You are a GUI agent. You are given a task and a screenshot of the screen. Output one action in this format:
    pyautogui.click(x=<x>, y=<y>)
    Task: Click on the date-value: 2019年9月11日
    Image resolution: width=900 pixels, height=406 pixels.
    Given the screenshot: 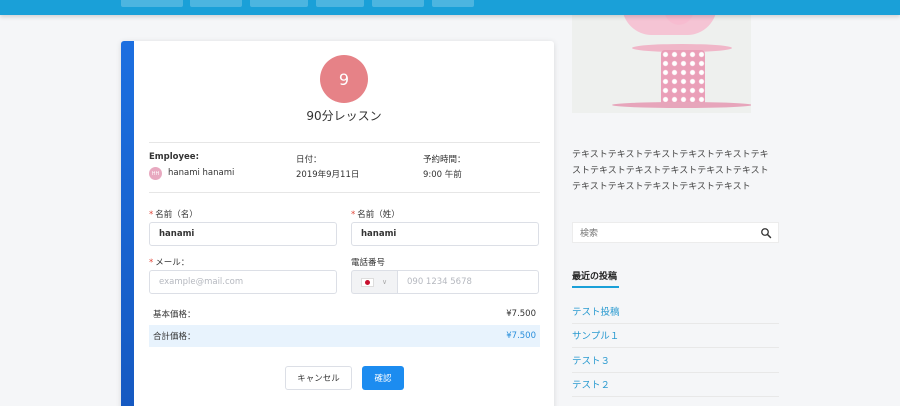 What is the action you would take?
    pyautogui.click(x=328, y=175)
    